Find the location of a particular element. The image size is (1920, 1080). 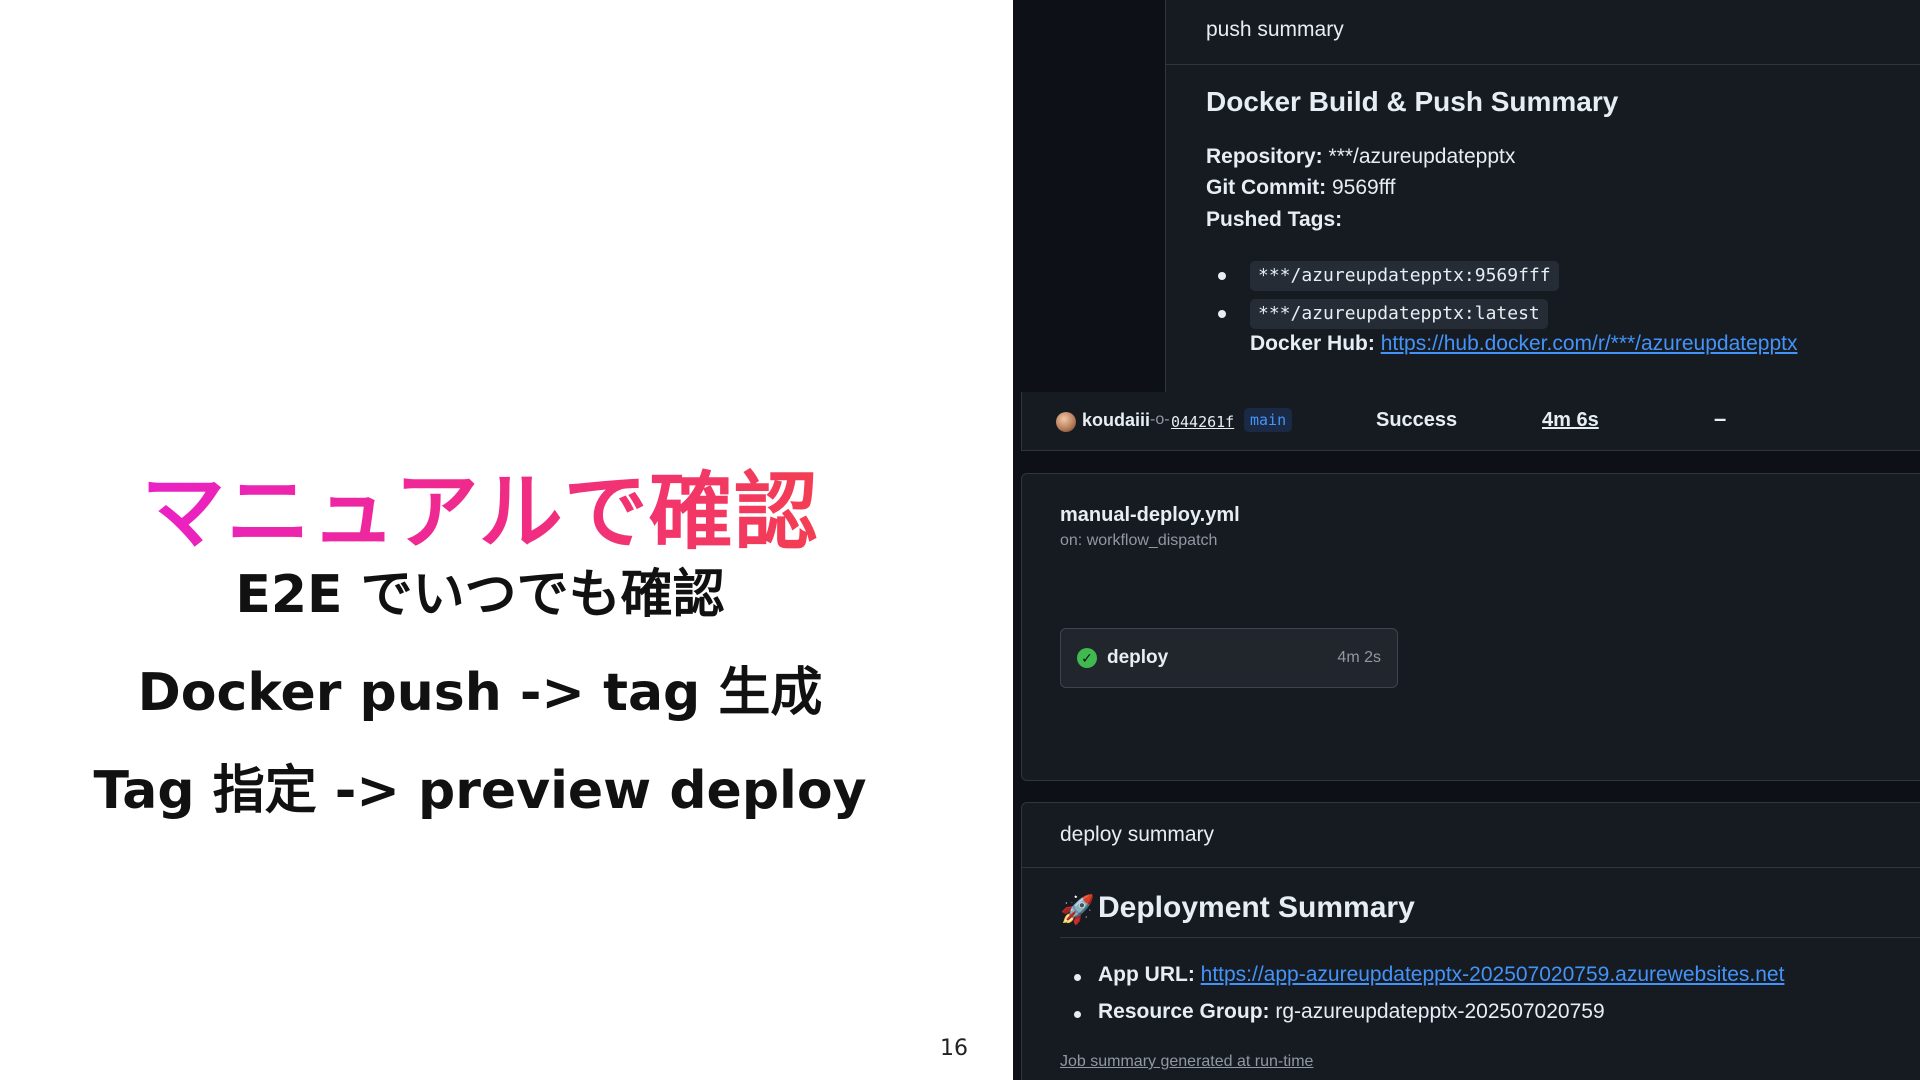

workflow-trigger: on: workflow_dispatch is located at coordinates (1139, 540).